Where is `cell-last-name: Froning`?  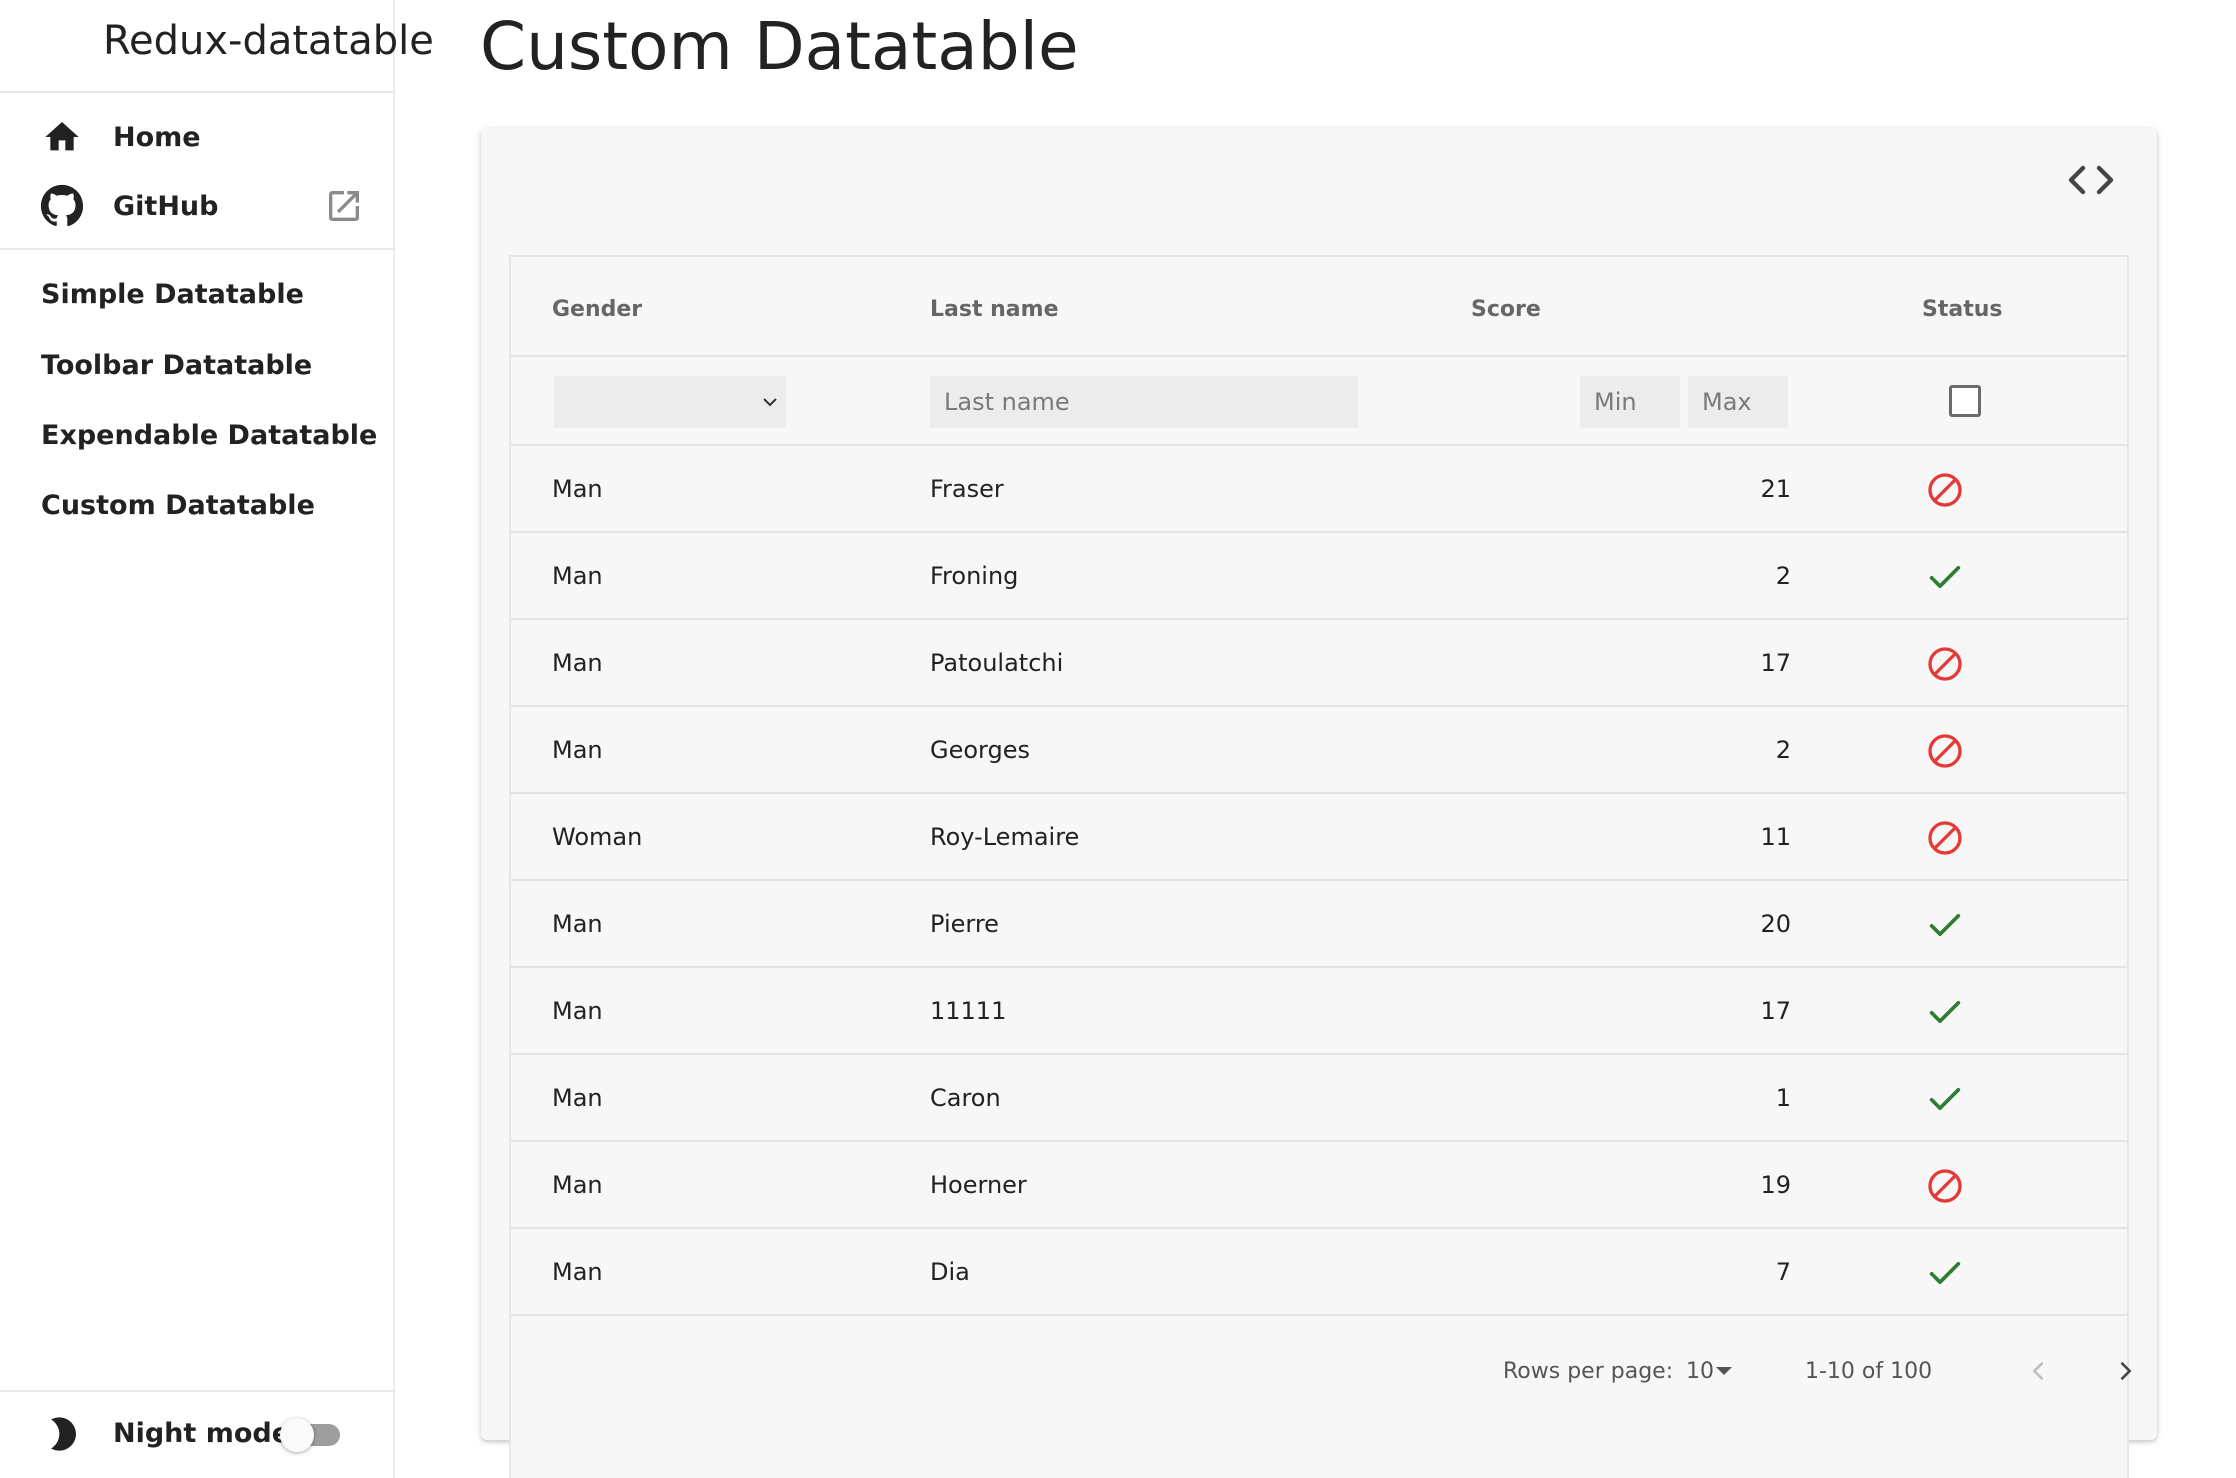 cell-last-name: Froning is located at coordinates (974, 576).